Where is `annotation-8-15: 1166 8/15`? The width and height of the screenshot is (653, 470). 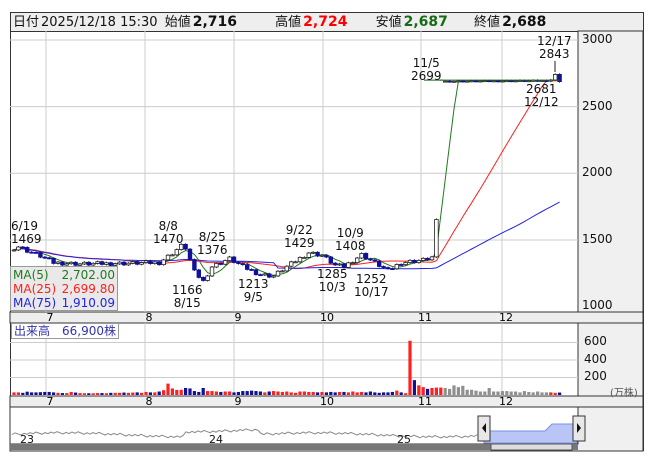 annotation-8-15: 1166 8/15 is located at coordinates (187, 296).